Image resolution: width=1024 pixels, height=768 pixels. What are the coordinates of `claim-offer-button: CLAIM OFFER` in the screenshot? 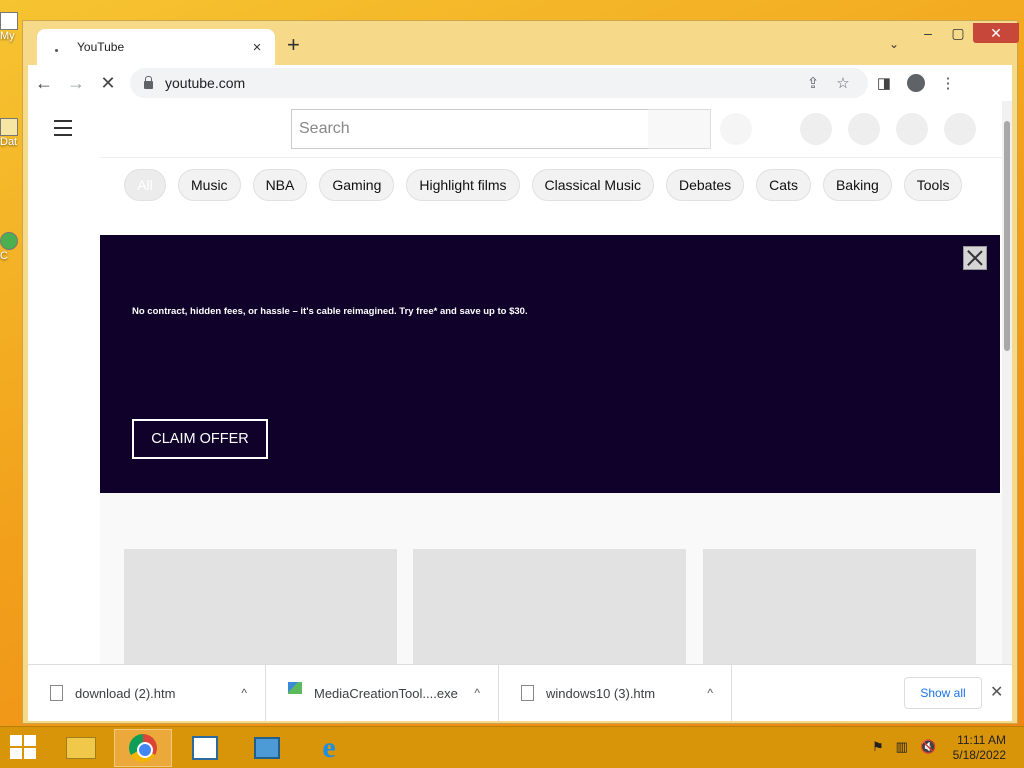 It's located at (200, 439).